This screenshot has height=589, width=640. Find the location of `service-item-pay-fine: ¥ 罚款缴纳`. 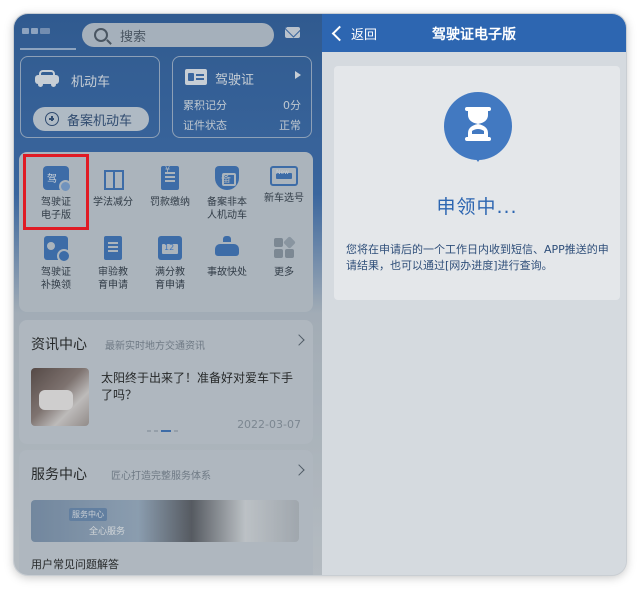

service-item-pay-fine: ¥ 罚款缴纳 is located at coordinates (170, 187).